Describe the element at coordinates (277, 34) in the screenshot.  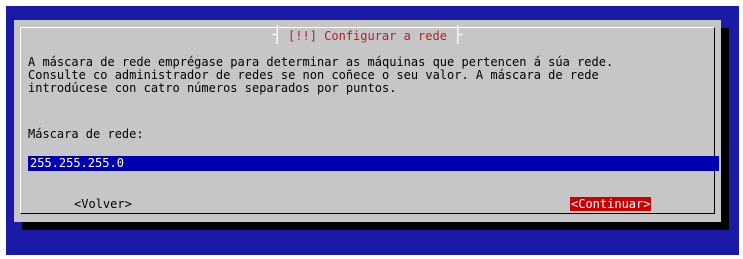
I see `title-left-tick: ┤` at that location.